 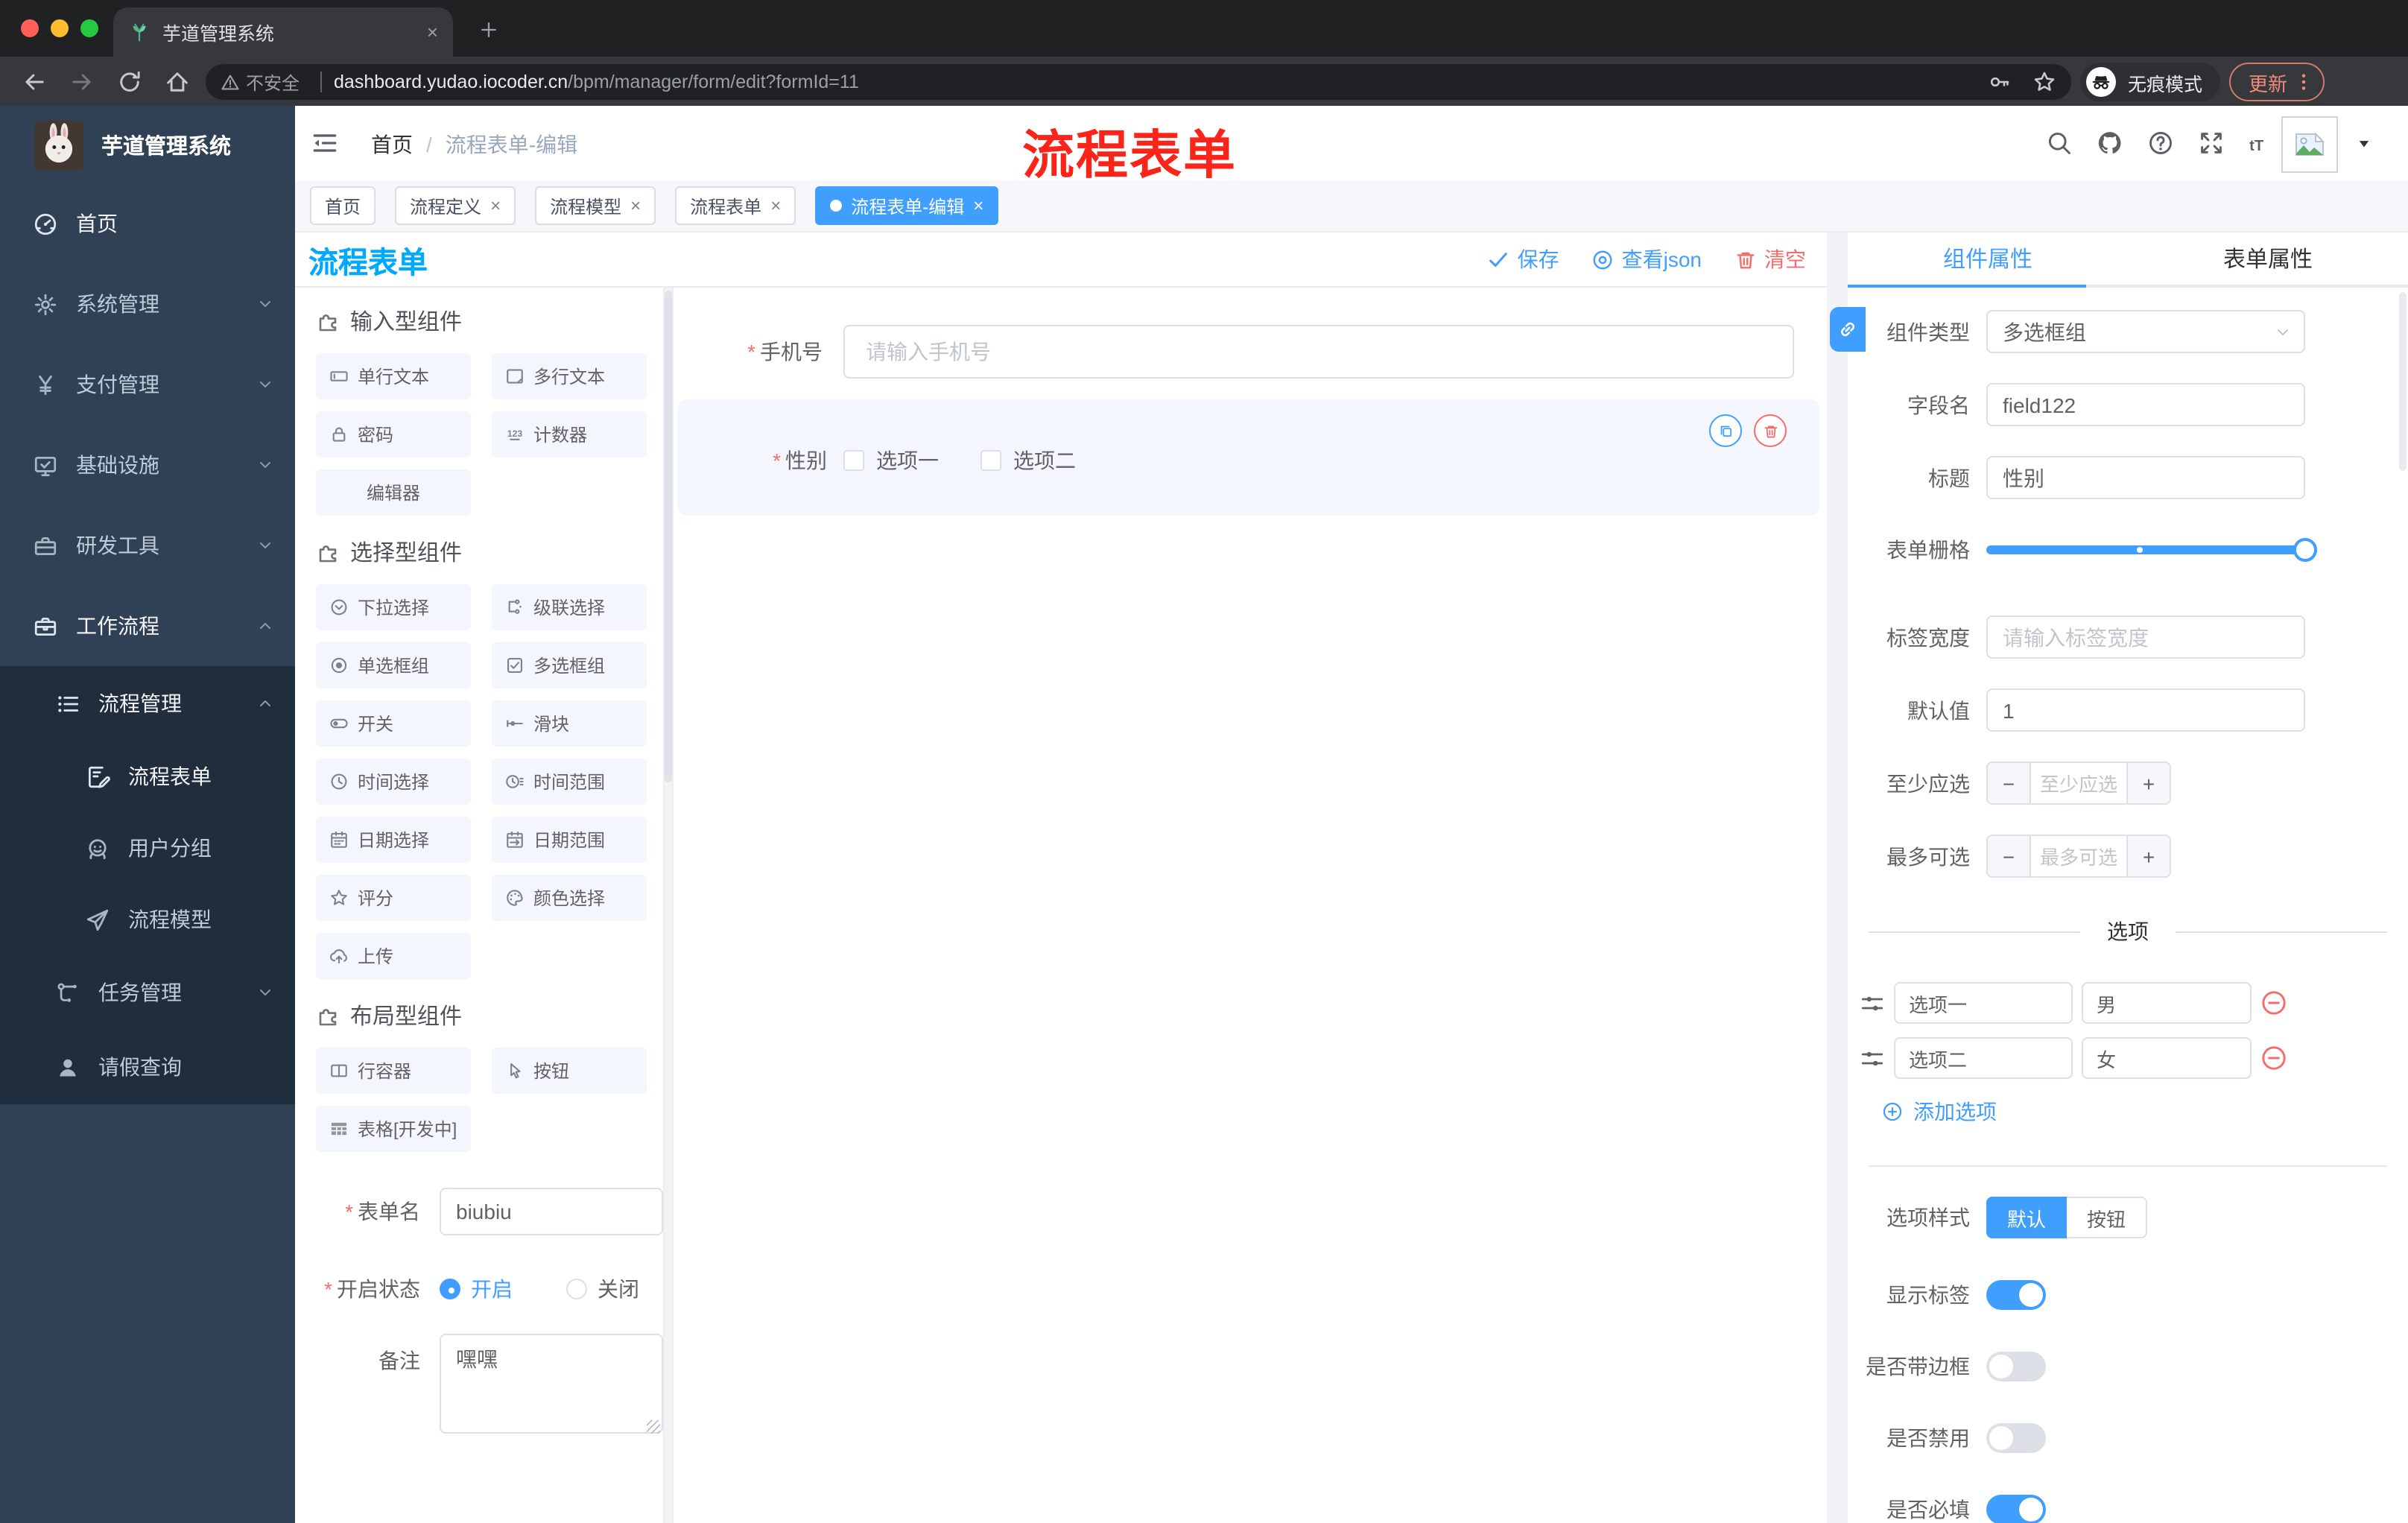 I want to click on sidebar-item: 任务管理, so click(x=147, y=992).